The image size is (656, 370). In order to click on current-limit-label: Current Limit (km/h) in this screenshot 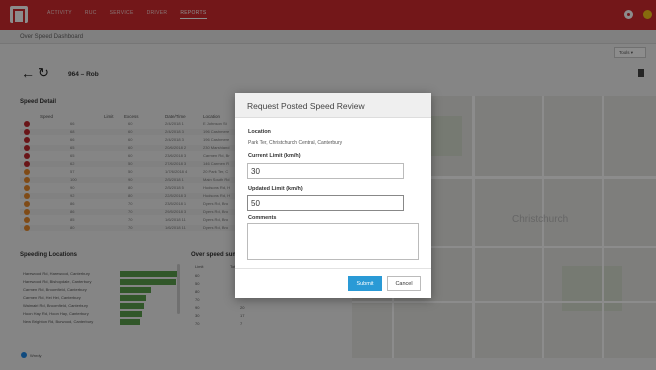, I will do `click(274, 156)`.